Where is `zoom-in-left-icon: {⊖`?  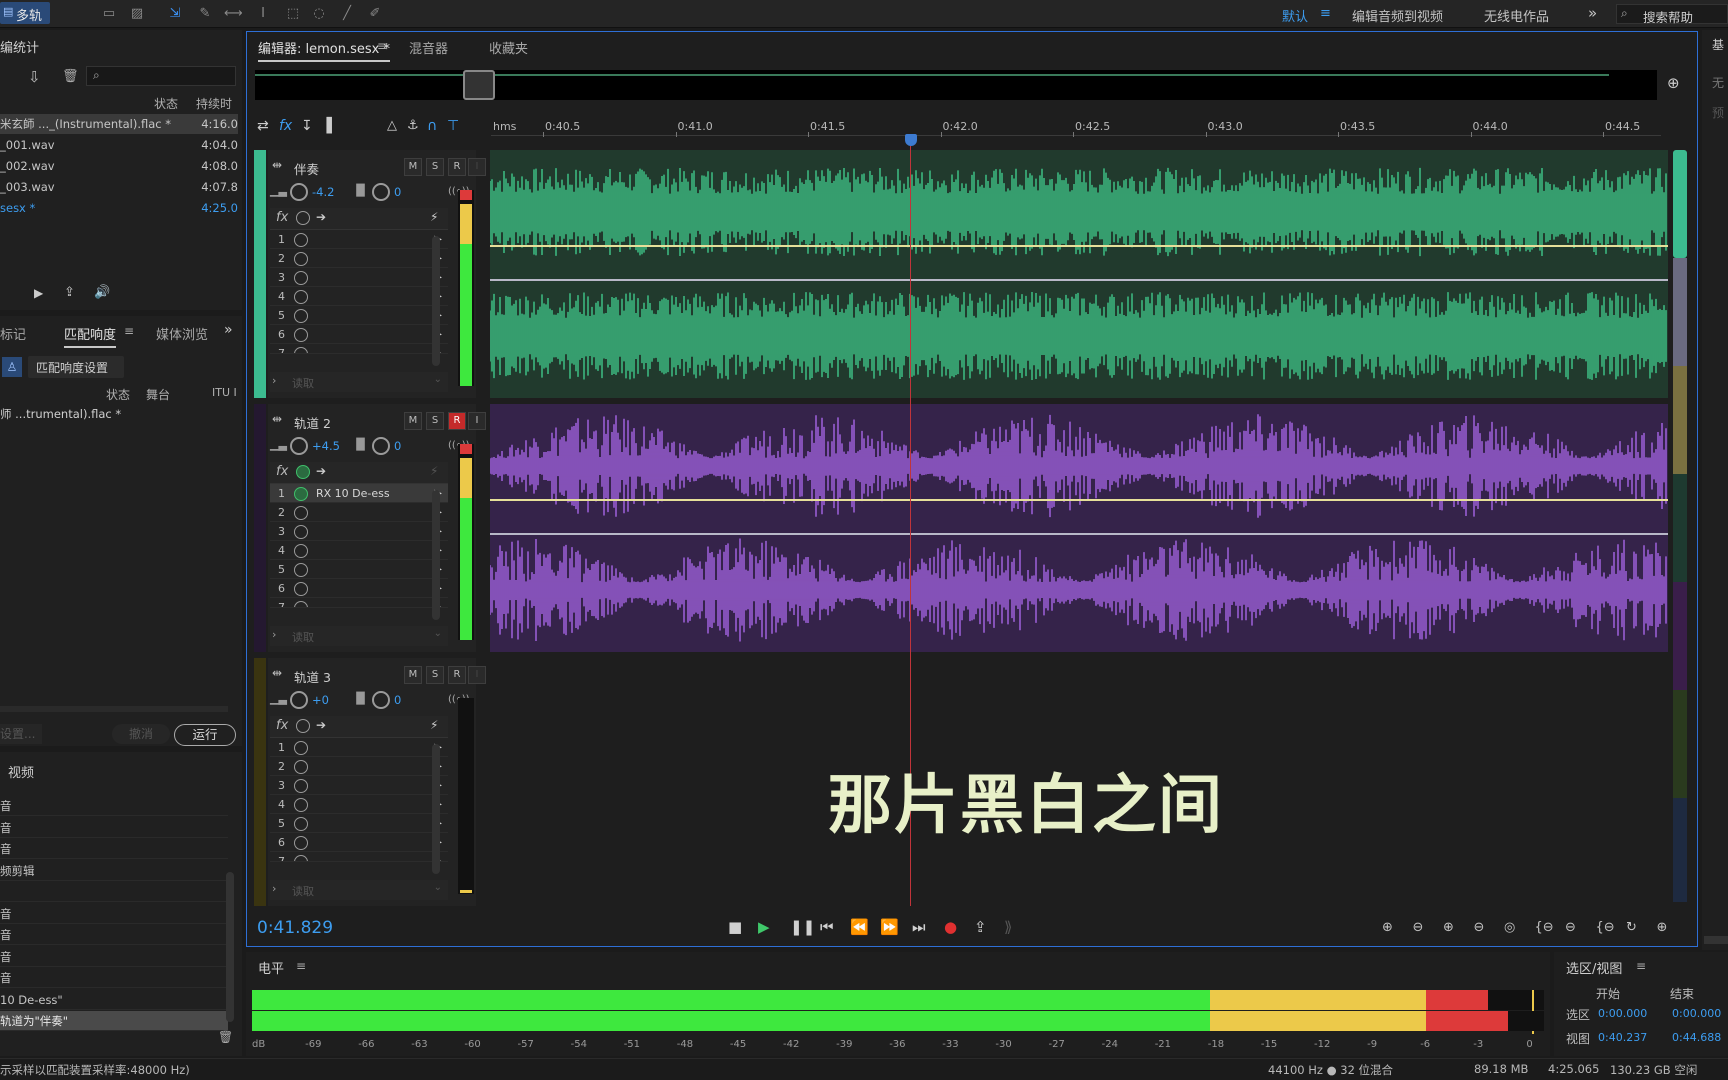
zoom-in-left-icon: {⊖ is located at coordinates (1544, 927).